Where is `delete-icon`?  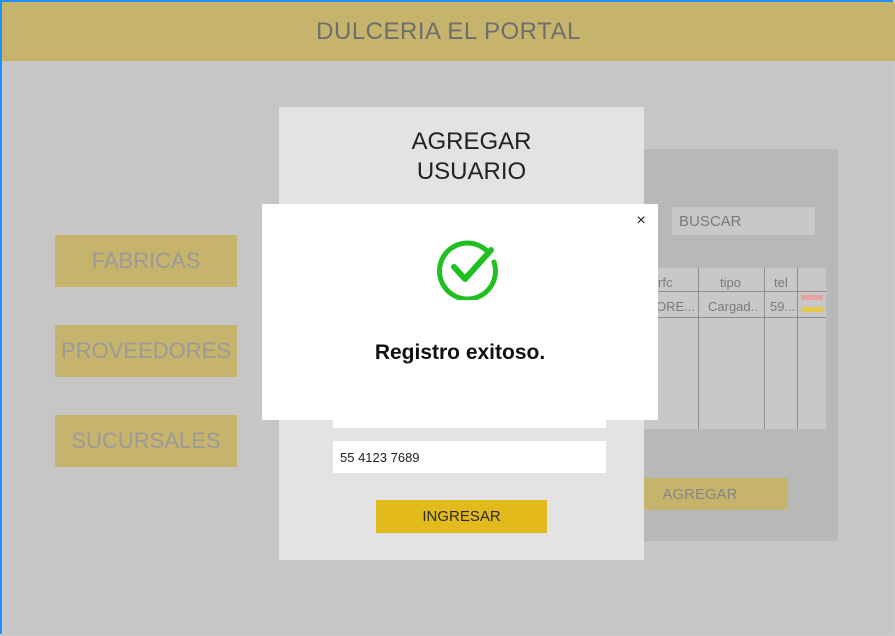
delete-icon is located at coordinates (812, 309).